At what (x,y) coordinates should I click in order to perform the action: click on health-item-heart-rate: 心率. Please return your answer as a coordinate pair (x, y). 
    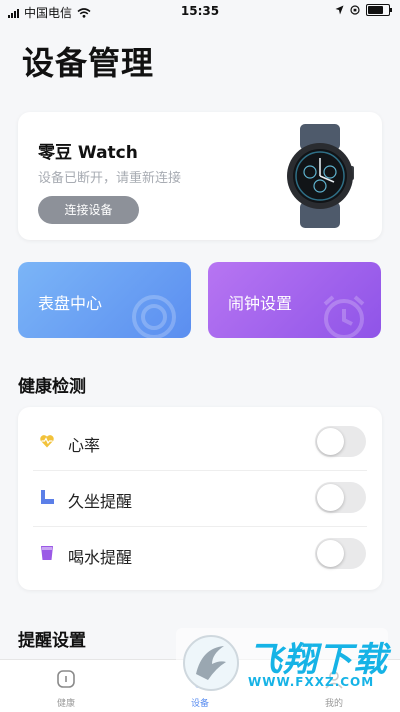
    Looking at the image, I should click on (200, 443).